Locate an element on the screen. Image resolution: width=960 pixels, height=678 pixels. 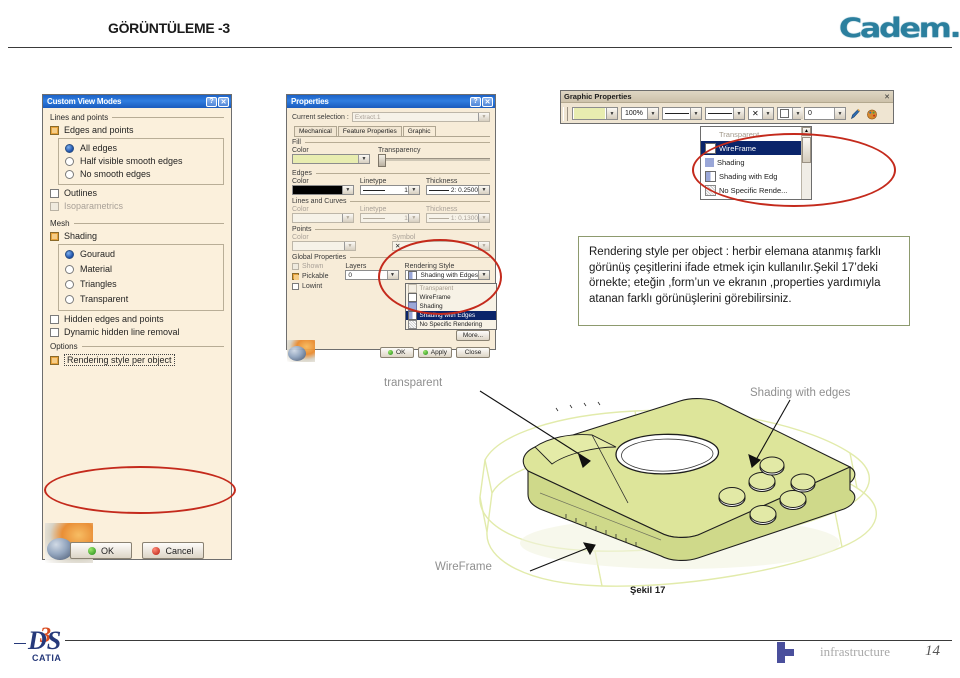
checkbox-pickable: Pickable is located at coordinates (315, 276).